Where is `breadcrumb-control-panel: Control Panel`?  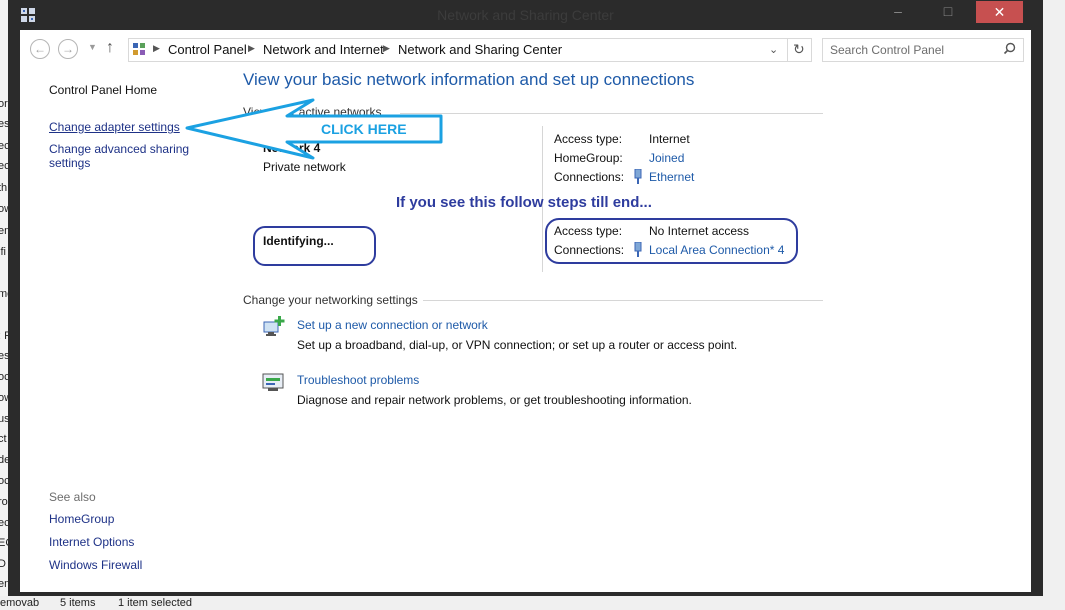 breadcrumb-control-panel: Control Panel is located at coordinates (207, 49).